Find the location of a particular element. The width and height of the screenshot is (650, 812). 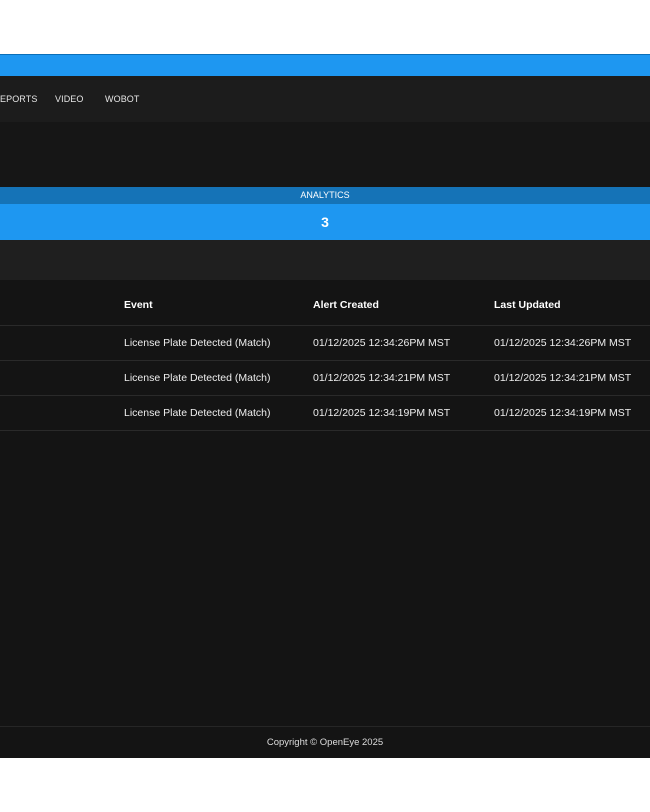

alert-created-cell: 01/12/2025 12:34:26PM MST is located at coordinates (382, 343).